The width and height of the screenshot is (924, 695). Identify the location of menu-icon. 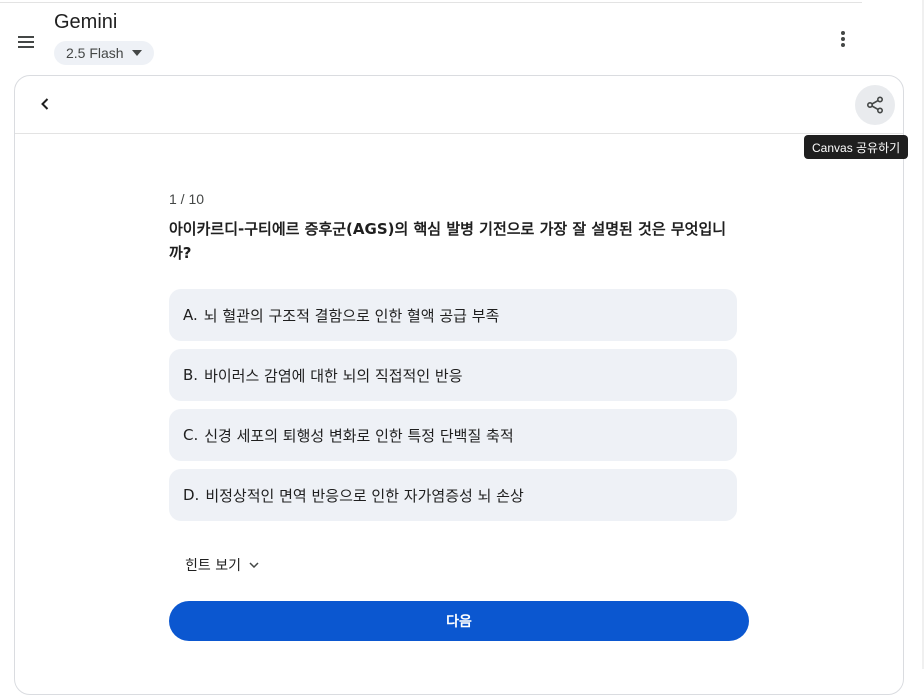
(26, 42).